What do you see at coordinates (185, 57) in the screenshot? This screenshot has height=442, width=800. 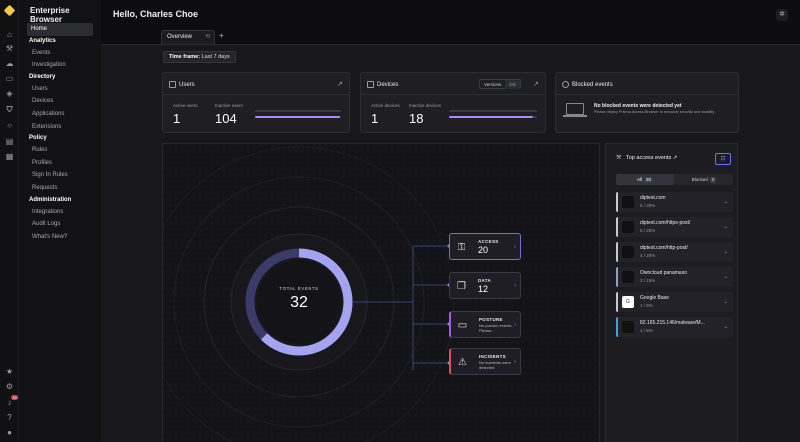 I see `timeframe-label: Time frame:` at bounding box center [185, 57].